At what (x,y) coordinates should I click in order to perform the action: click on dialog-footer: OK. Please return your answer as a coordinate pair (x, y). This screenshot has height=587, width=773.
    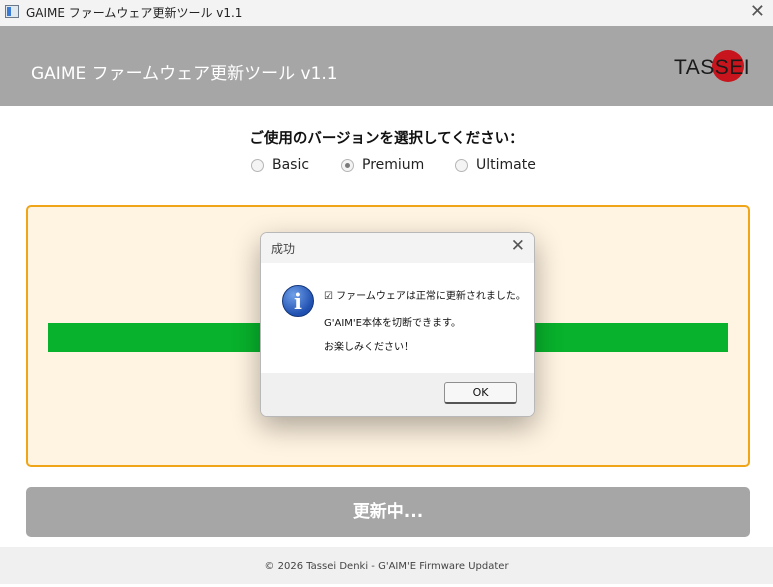
    Looking at the image, I should click on (397, 394).